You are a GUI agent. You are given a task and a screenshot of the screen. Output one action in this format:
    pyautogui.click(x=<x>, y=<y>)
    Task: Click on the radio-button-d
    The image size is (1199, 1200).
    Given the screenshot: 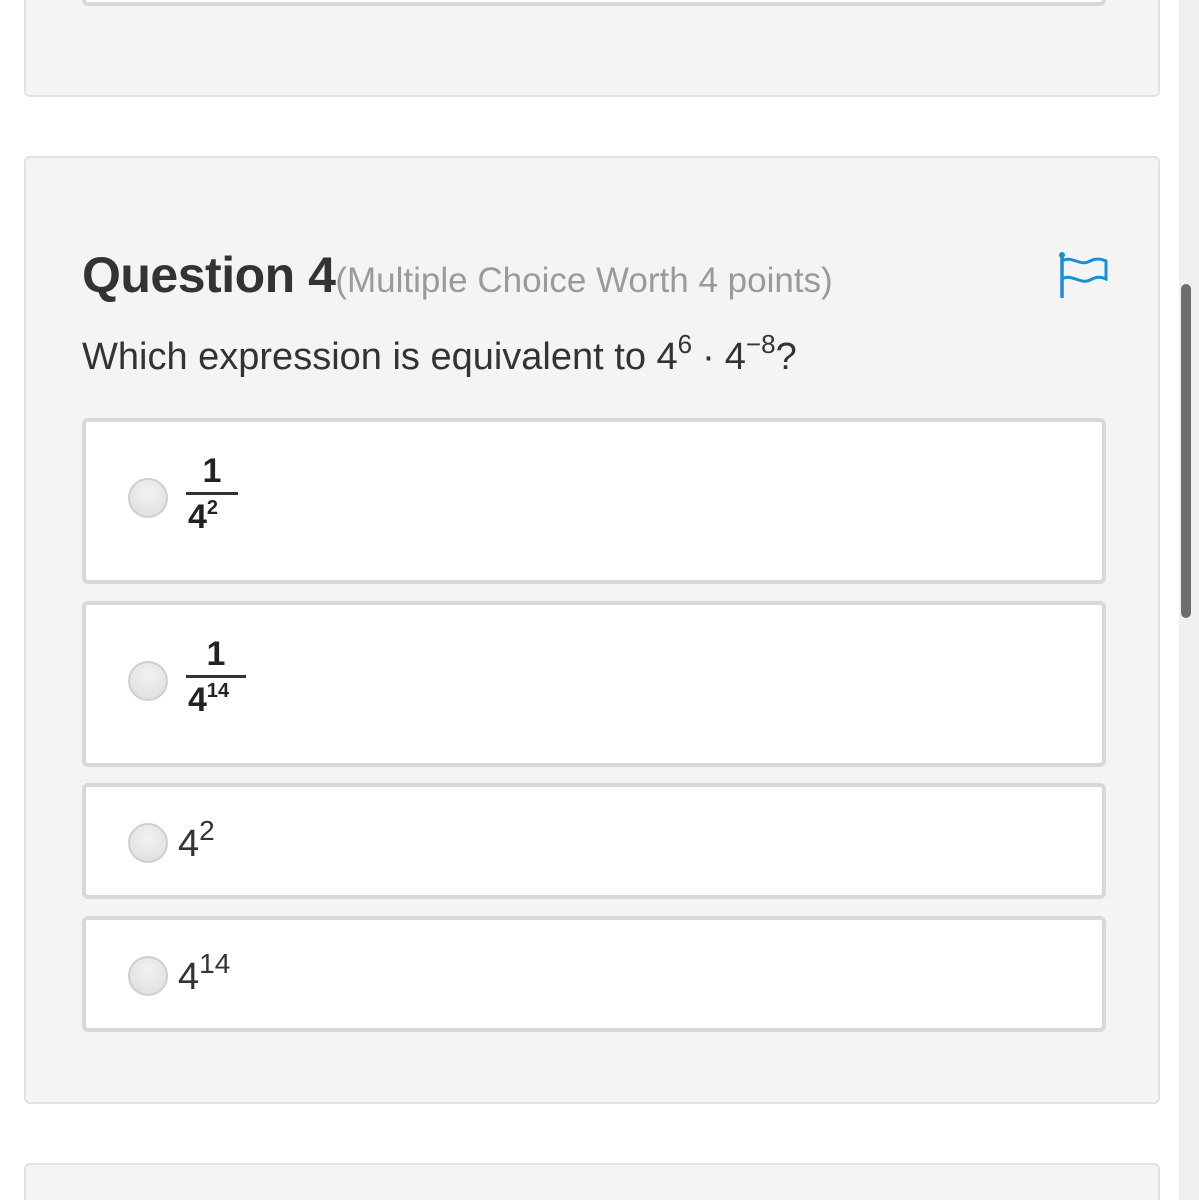 What is the action you would take?
    pyautogui.click(x=148, y=976)
    